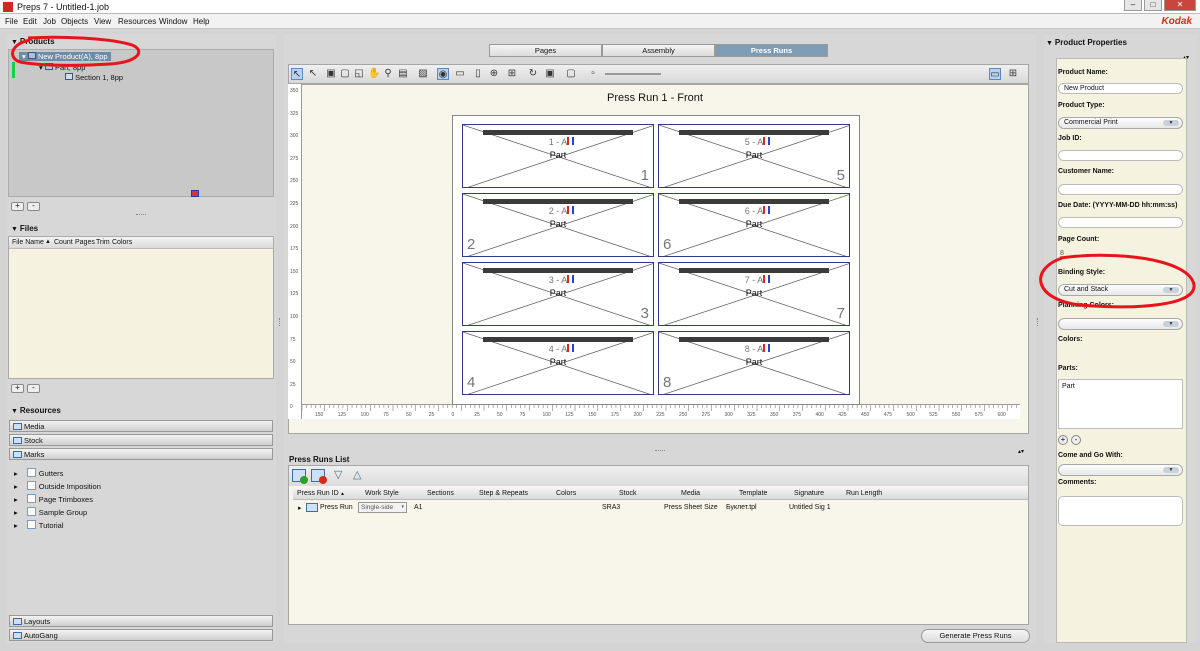 Image resolution: width=1200 pixels, height=651 pixels. Describe the element at coordinates (1120, 324) in the screenshot. I see `planning-colors-select: ▼` at that location.